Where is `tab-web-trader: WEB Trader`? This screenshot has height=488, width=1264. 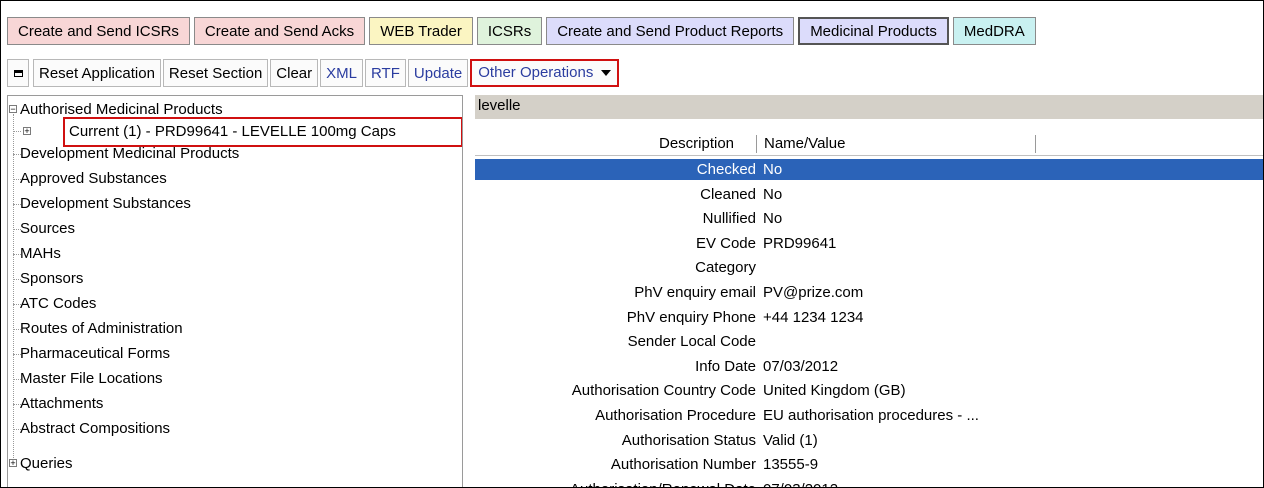 tab-web-trader: WEB Trader is located at coordinates (421, 31).